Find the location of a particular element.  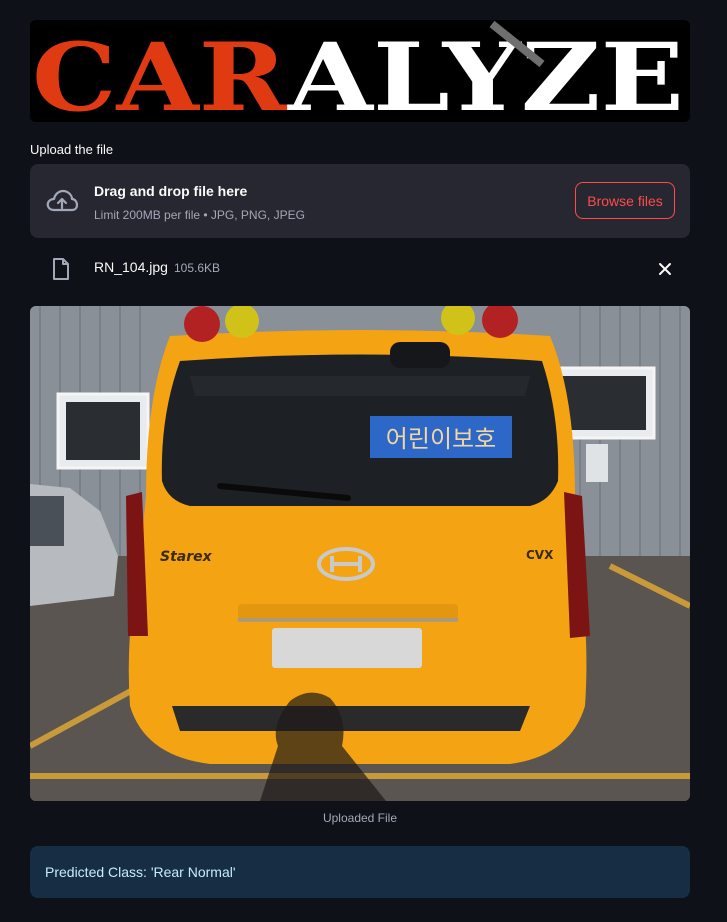

prediction-text: Predicted Class: 'Rear Normal' is located at coordinates (140, 872).